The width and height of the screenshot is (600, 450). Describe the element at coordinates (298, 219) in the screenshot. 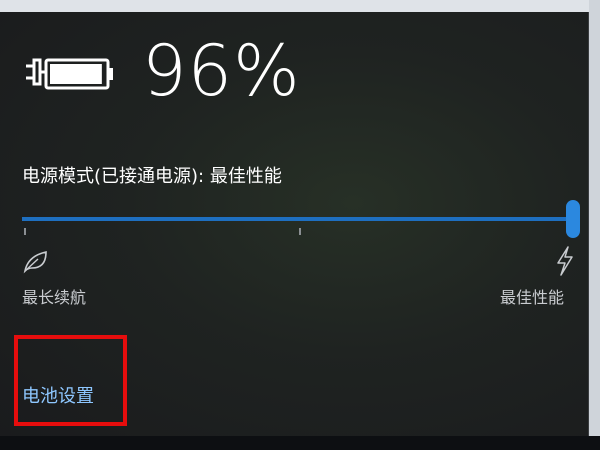

I see `power-mode-slider` at that location.